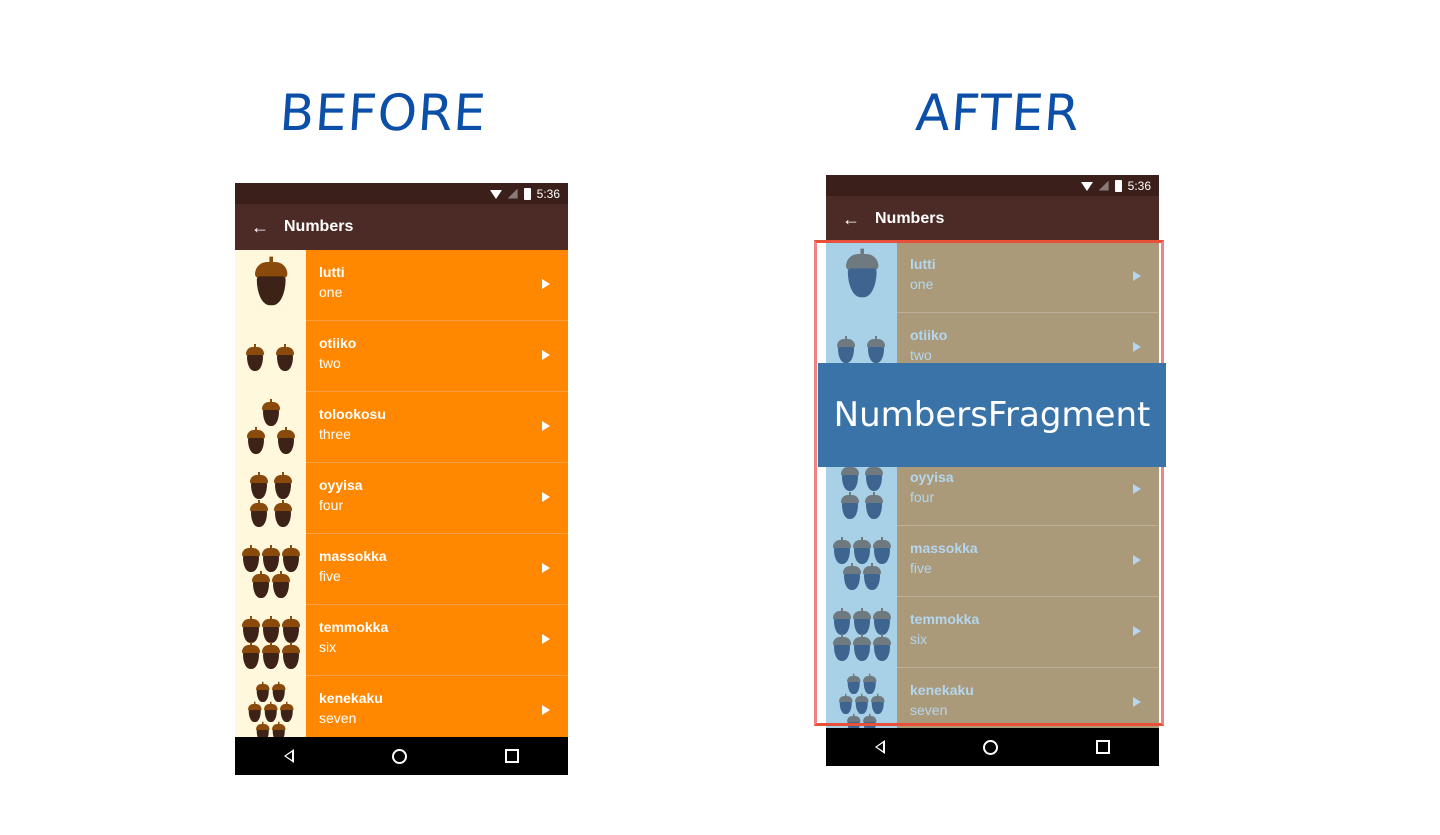  Describe the element at coordinates (353, 556) in the screenshot. I see `miwok-word: massokka` at that location.